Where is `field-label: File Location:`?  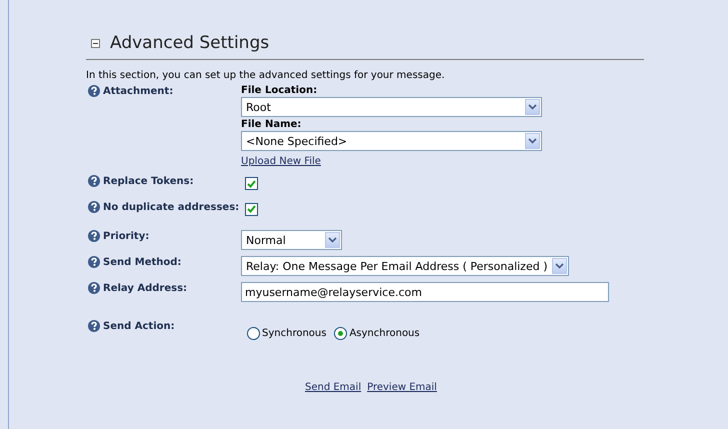
field-label: File Location: is located at coordinates (279, 91).